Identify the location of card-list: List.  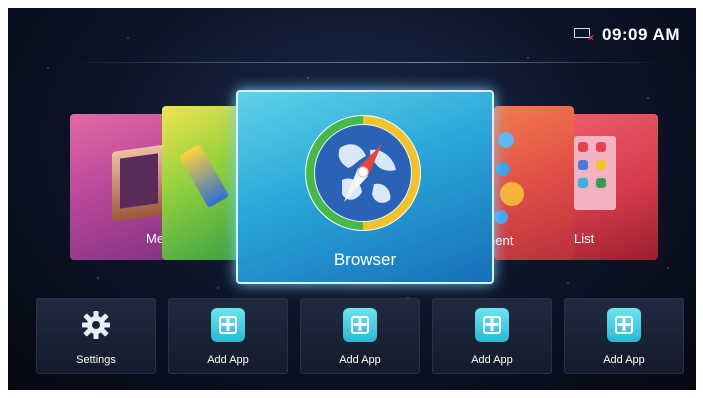
(613, 187).